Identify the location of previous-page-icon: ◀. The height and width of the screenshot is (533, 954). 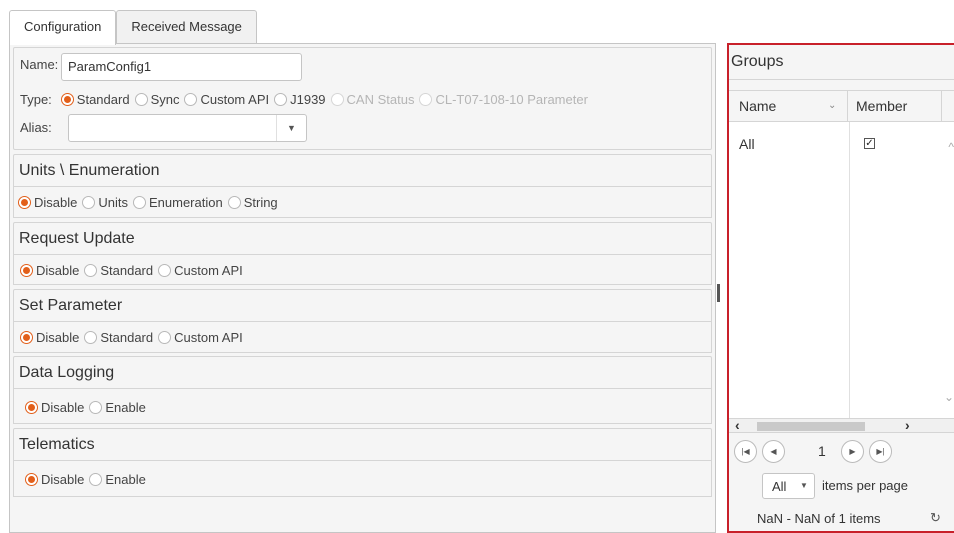
(773, 451).